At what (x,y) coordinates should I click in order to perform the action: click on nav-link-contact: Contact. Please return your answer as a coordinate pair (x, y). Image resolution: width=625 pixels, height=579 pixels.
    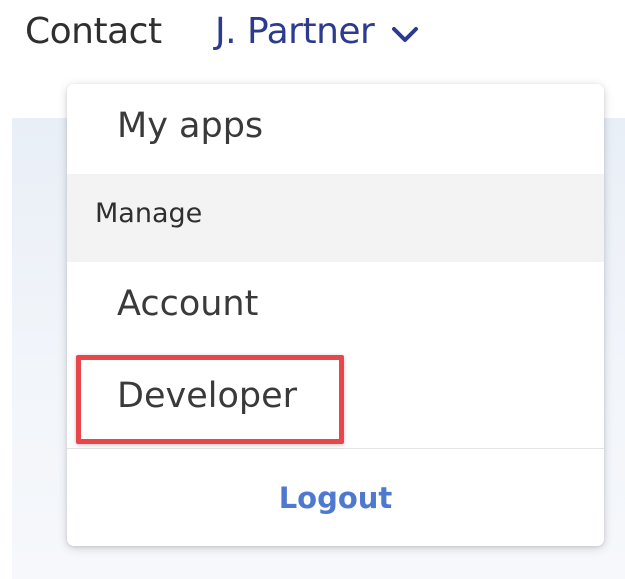
    Looking at the image, I should click on (93, 31).